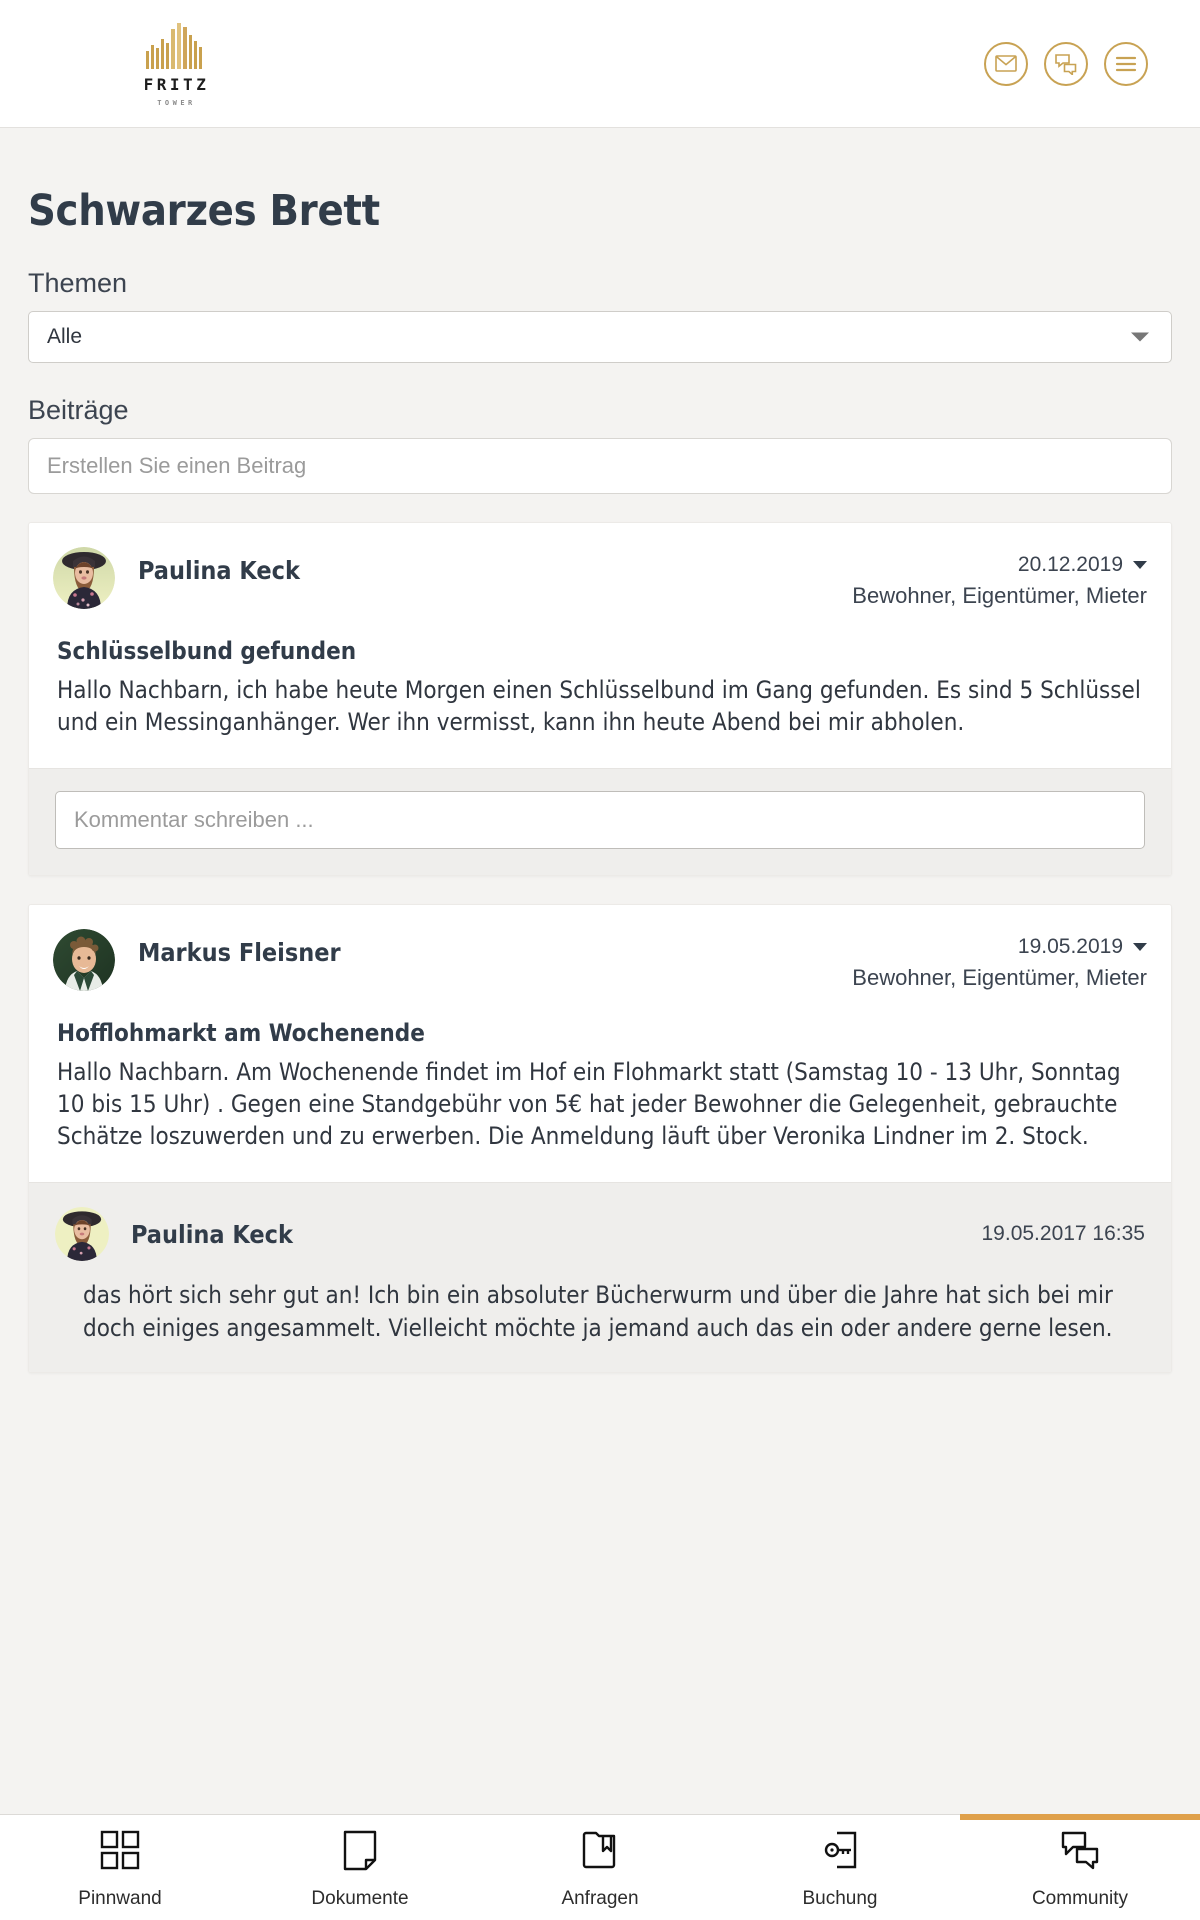 This screenshot has height=1920, width=1200. Describe the element at coordinates (1080, 1898) in the screenshot. I see `nav-label-community: Community` at that location.